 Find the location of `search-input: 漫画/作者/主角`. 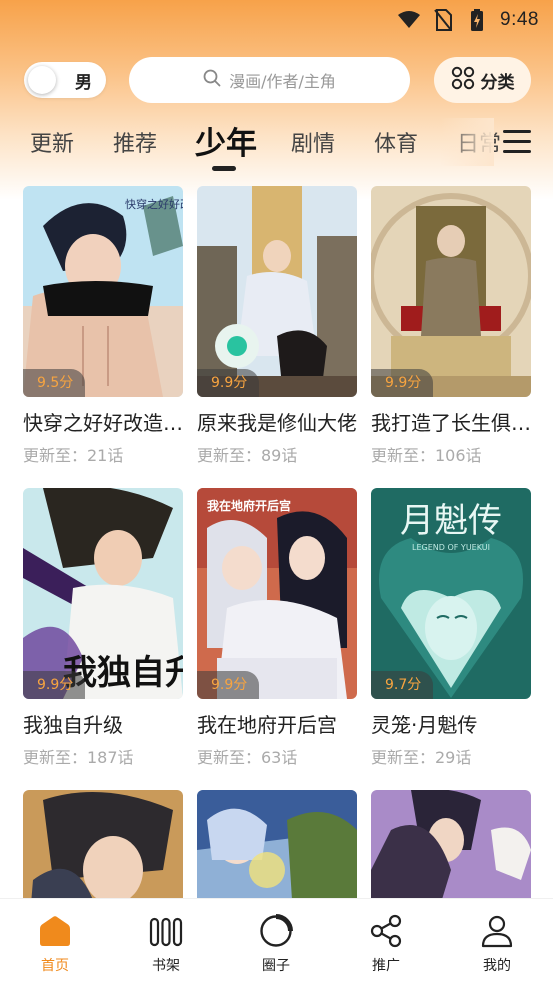

search-input: 漫画/作者/主角 is located at coordinates (269, 80).